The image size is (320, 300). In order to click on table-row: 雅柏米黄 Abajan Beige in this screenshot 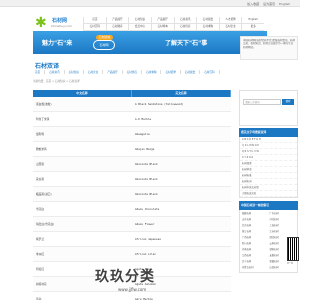, I will do `click(132, 149)`.